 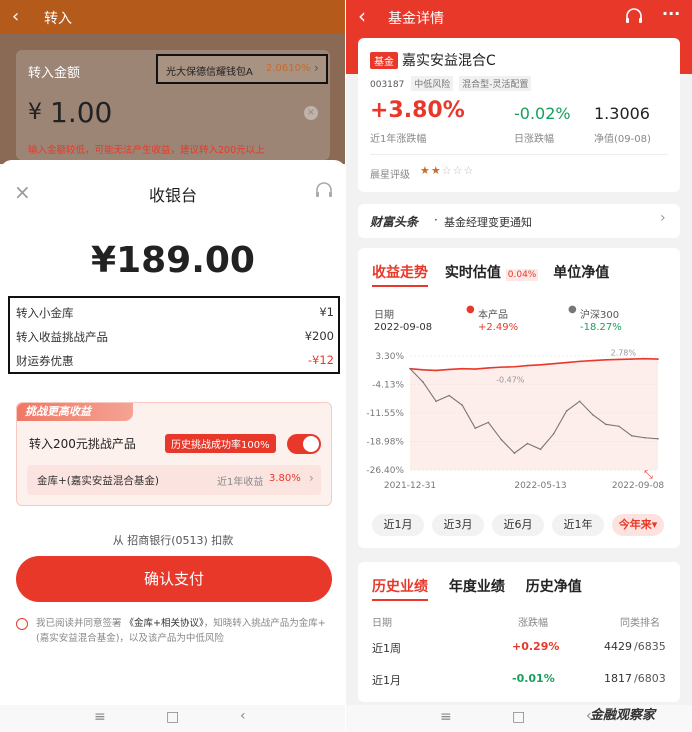 What do you see at coordinates (519, 221) in the screenshot?
I see `news-banner: 财富头条 · 基金经理变更通知 ›` at bounding box center [519, 221].